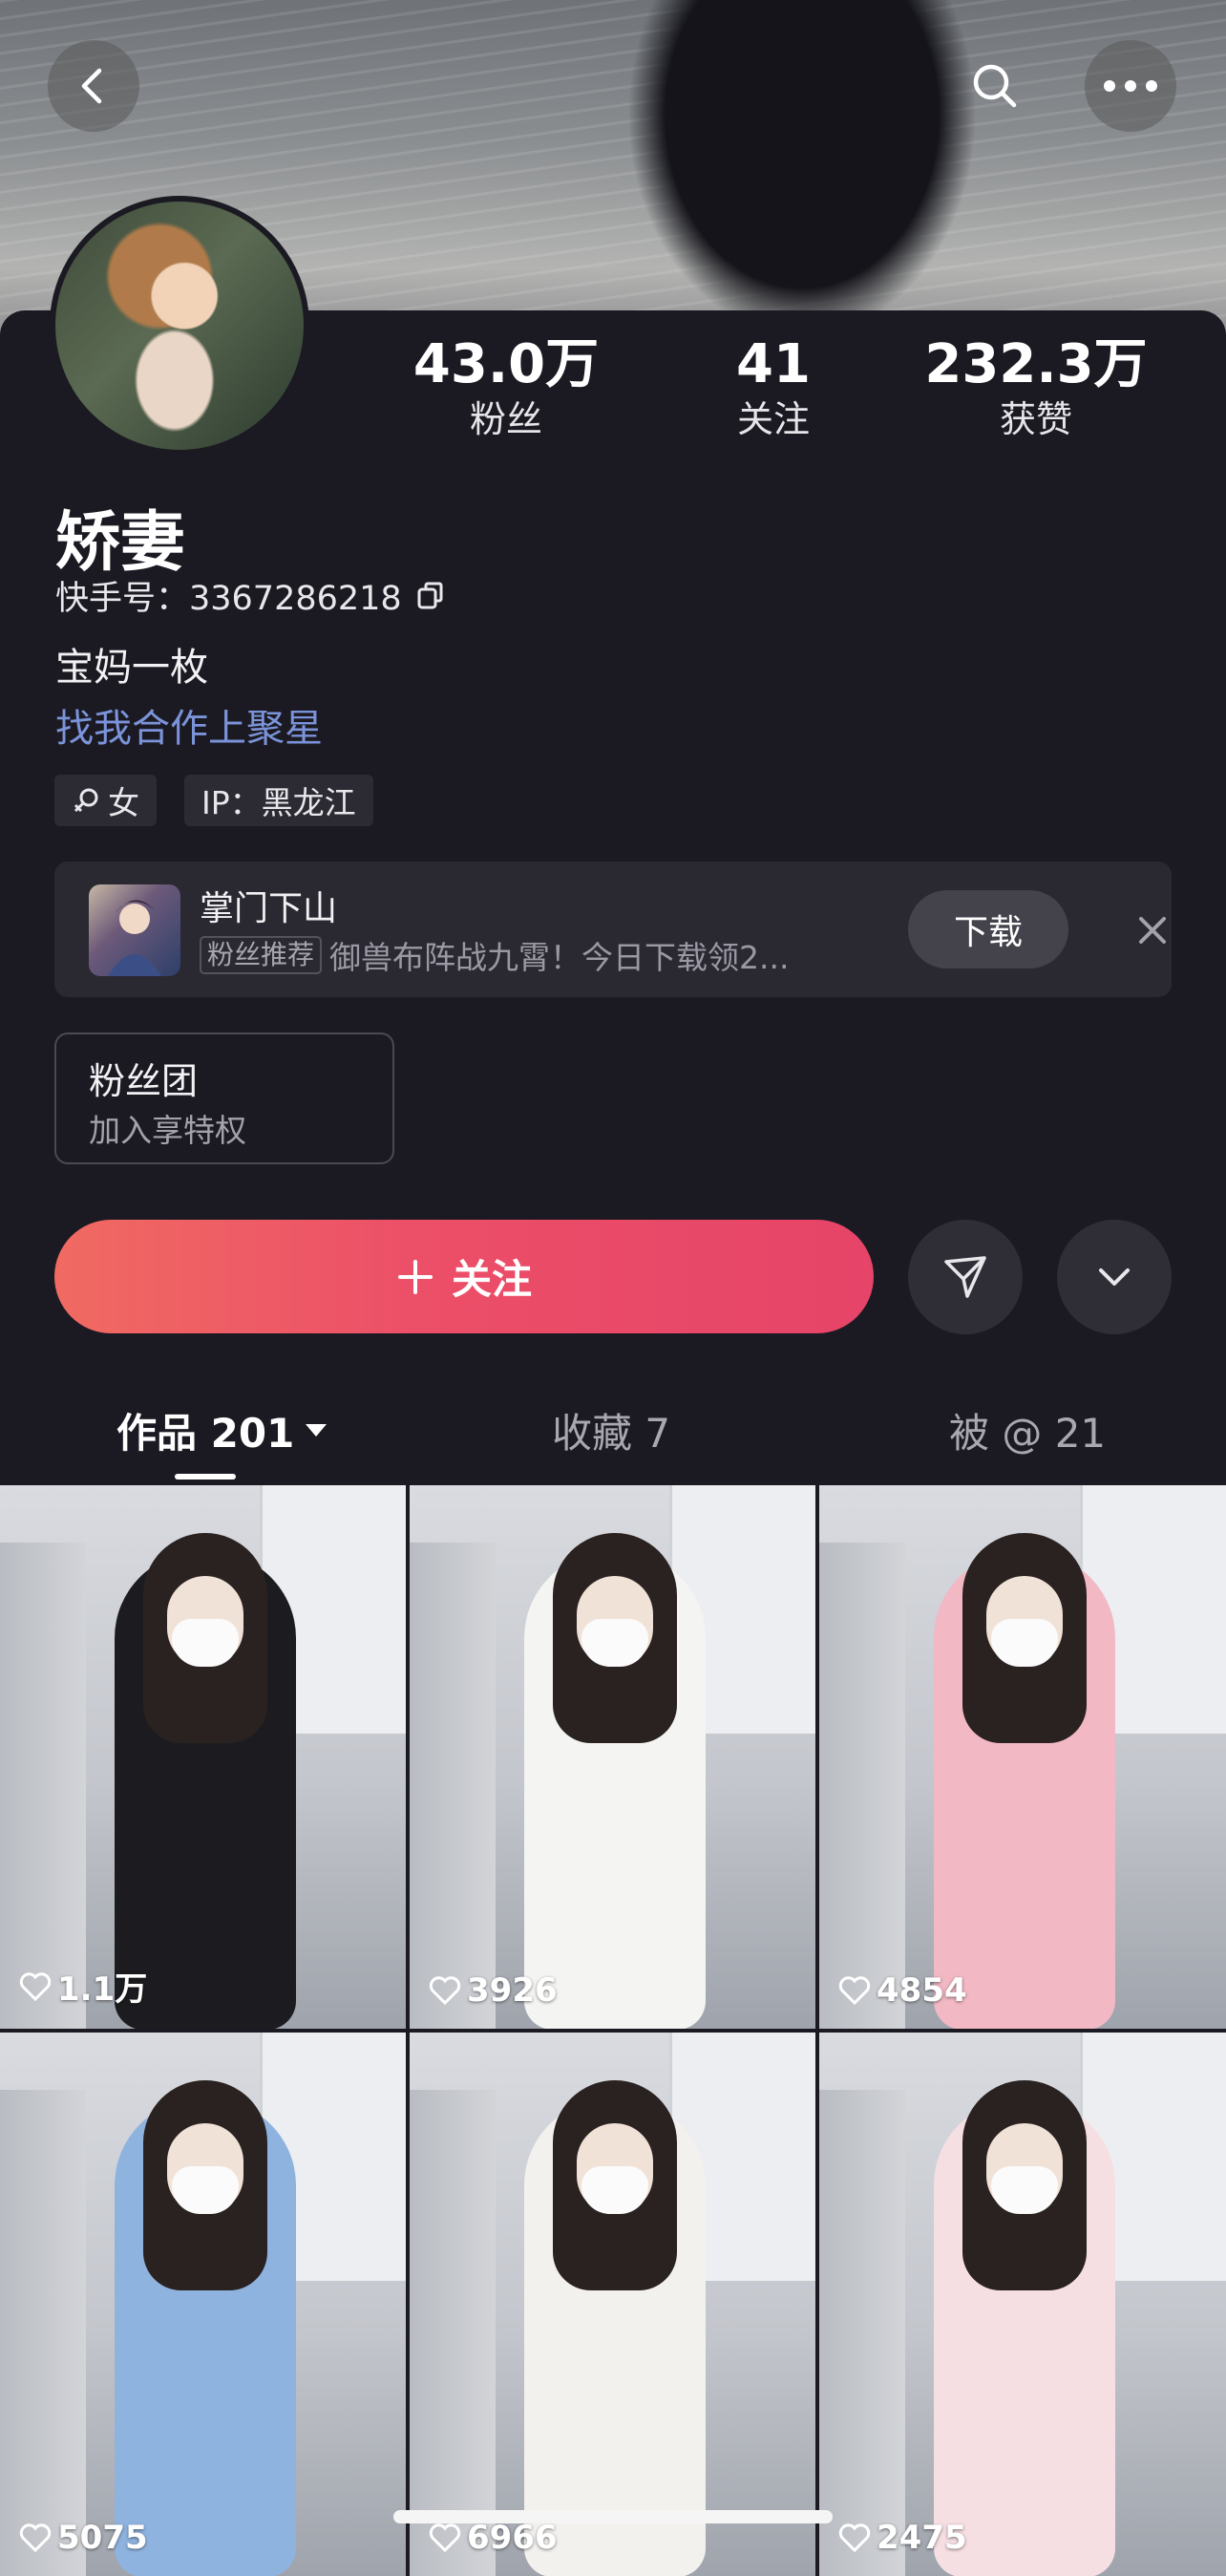 This screenshot has height=2576, width=1226. I want to click on stat-value: 232.3万, so click(1036, 364).